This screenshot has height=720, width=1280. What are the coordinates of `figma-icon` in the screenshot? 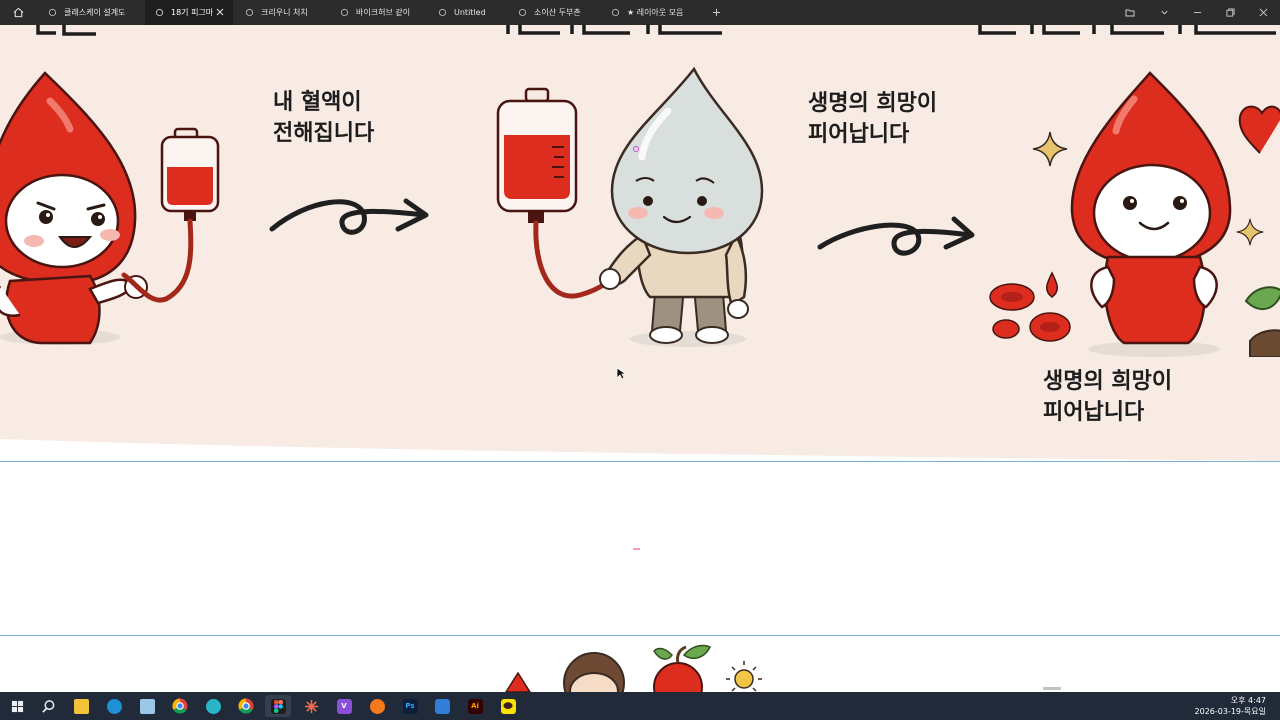 It's located at (278, 706).